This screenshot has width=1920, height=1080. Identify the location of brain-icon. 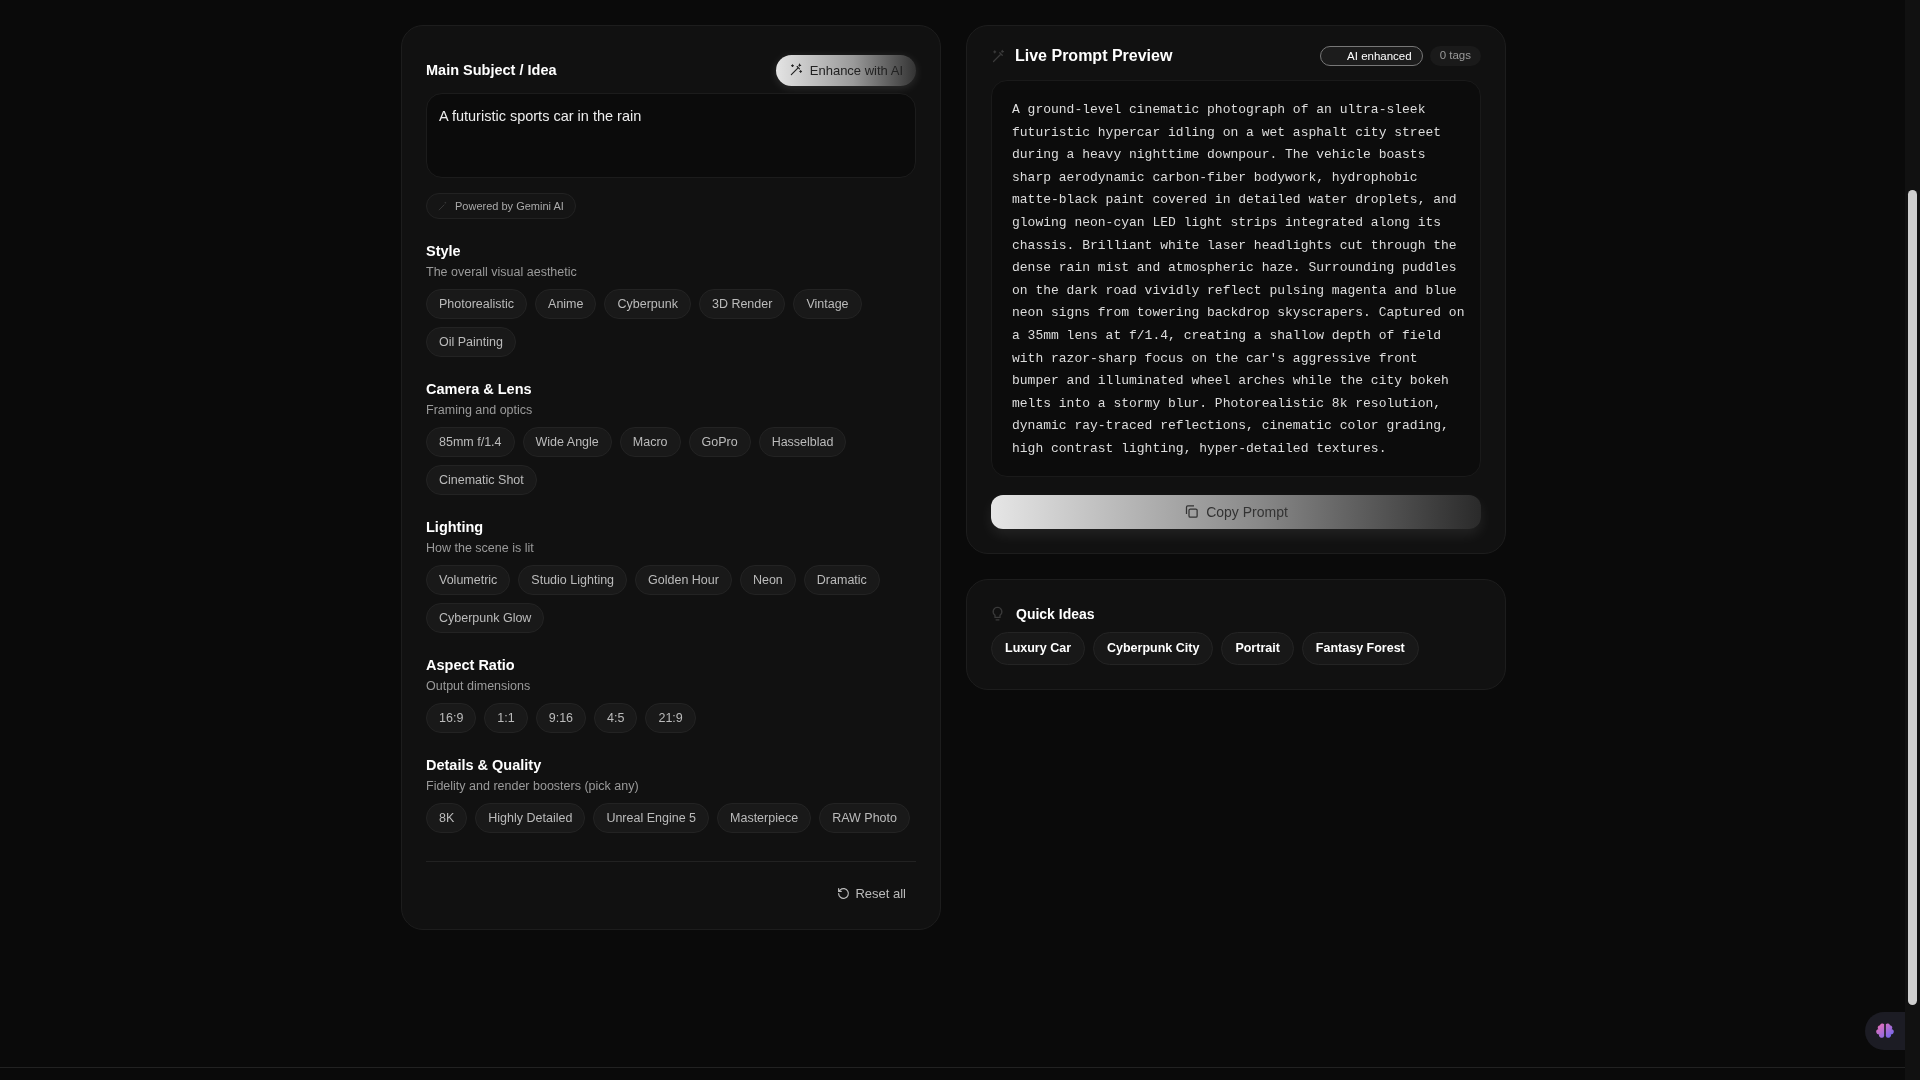
(1885, 1031).